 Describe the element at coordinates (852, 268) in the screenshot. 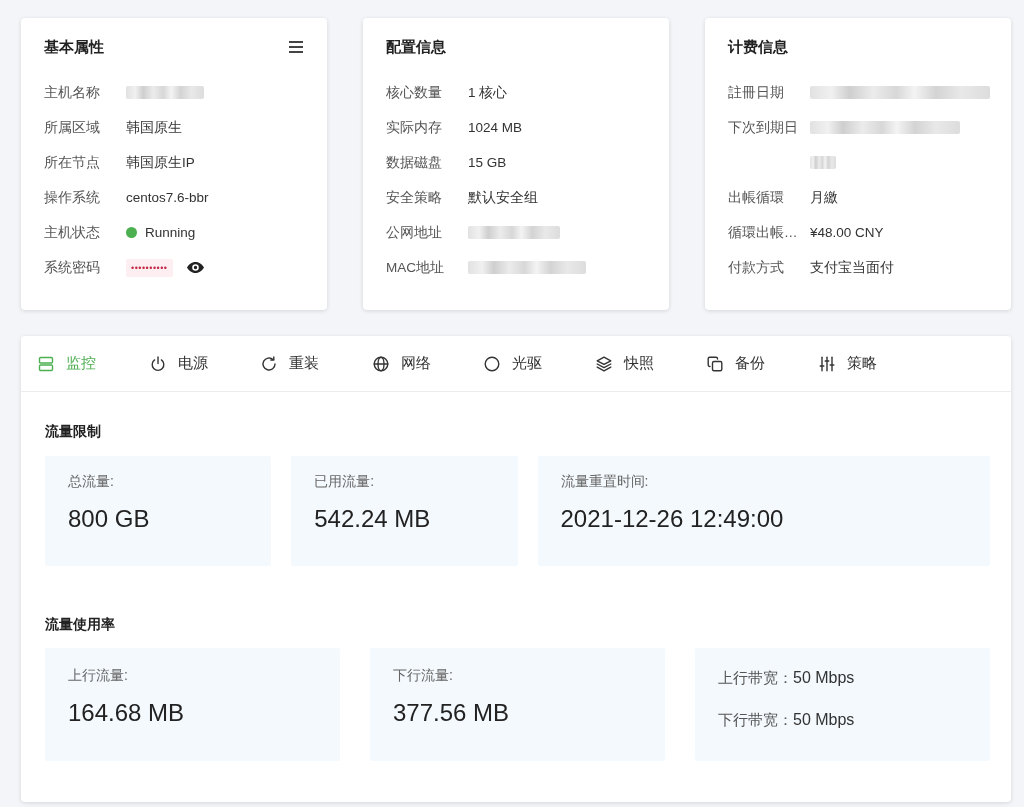

I see `field-value: 支付宝当面付` at that location.